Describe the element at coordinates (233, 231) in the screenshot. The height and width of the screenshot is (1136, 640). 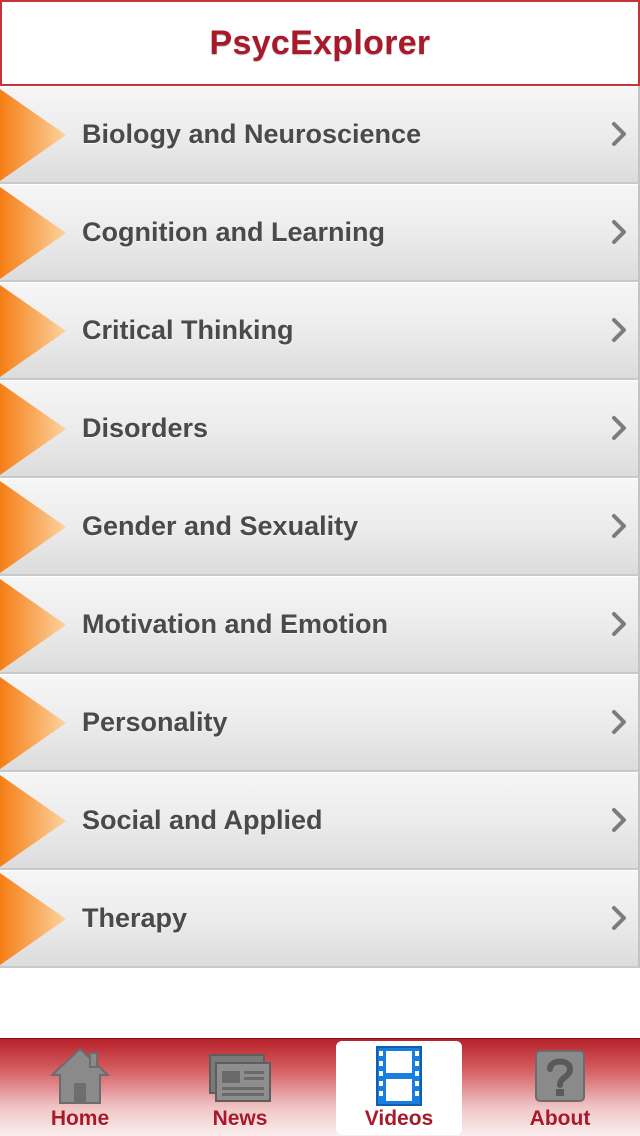
I see `category-label: Cognition and Learning` at that location.